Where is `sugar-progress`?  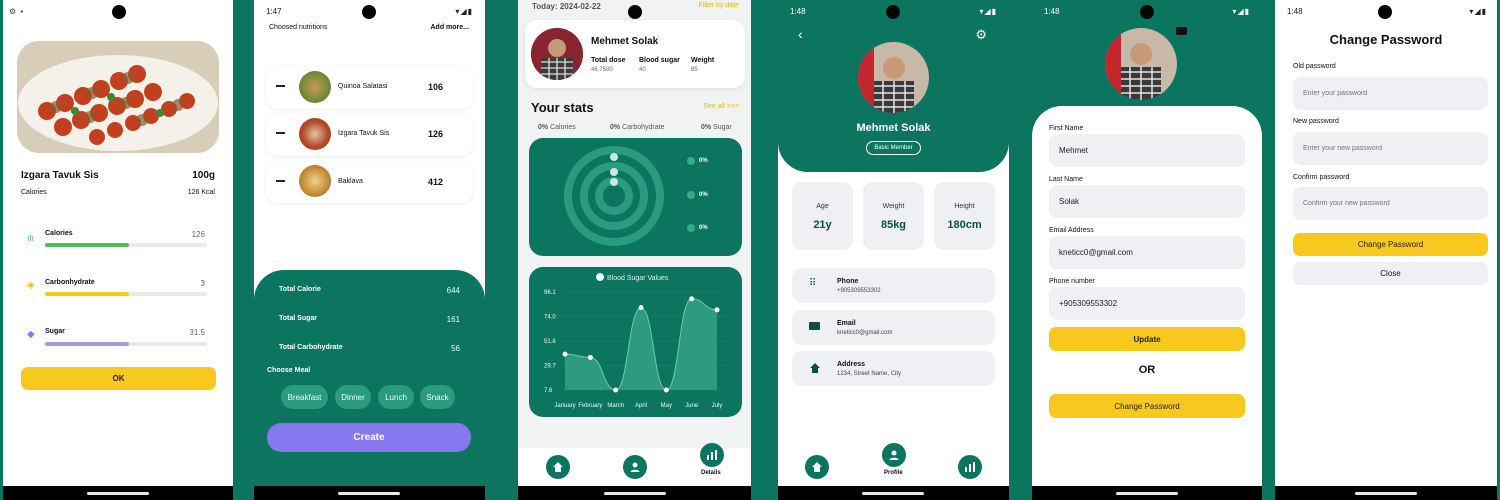
sugar-progress is located at coordinates (126, 344).